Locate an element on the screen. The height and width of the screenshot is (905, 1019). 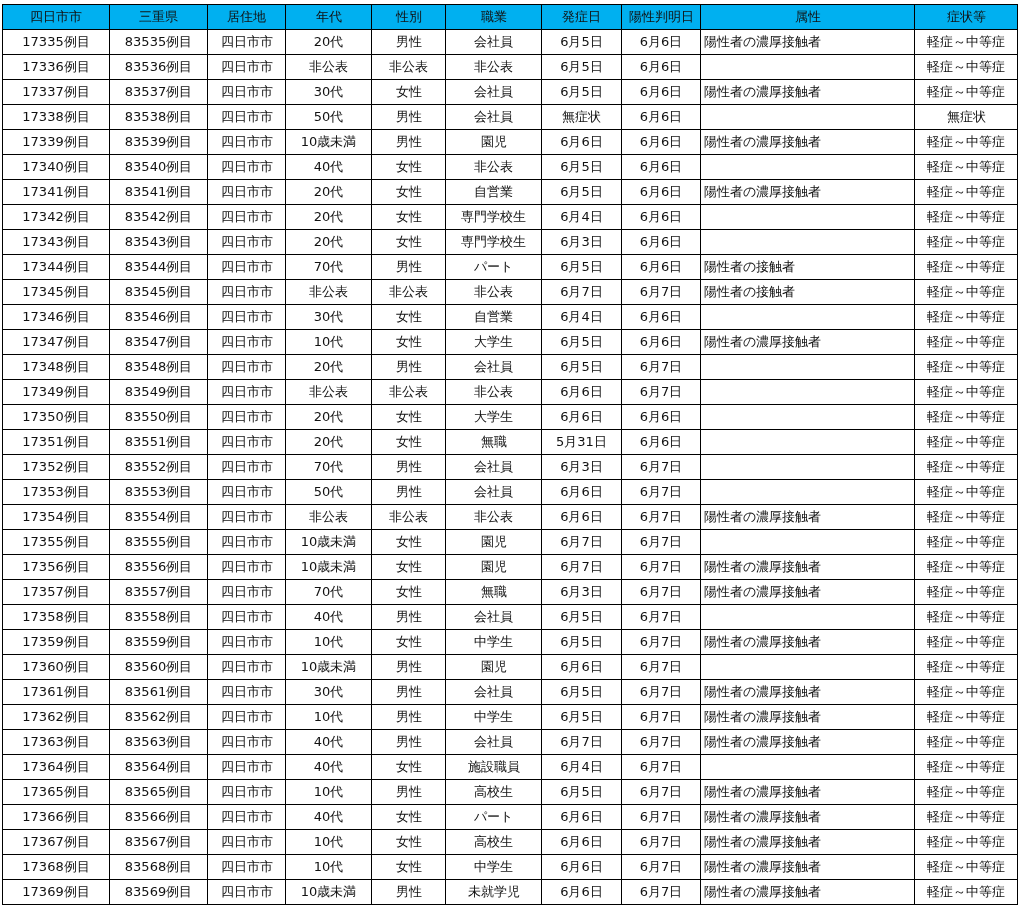
table-cell: 83540例目 is located at coordinates (158, 167).